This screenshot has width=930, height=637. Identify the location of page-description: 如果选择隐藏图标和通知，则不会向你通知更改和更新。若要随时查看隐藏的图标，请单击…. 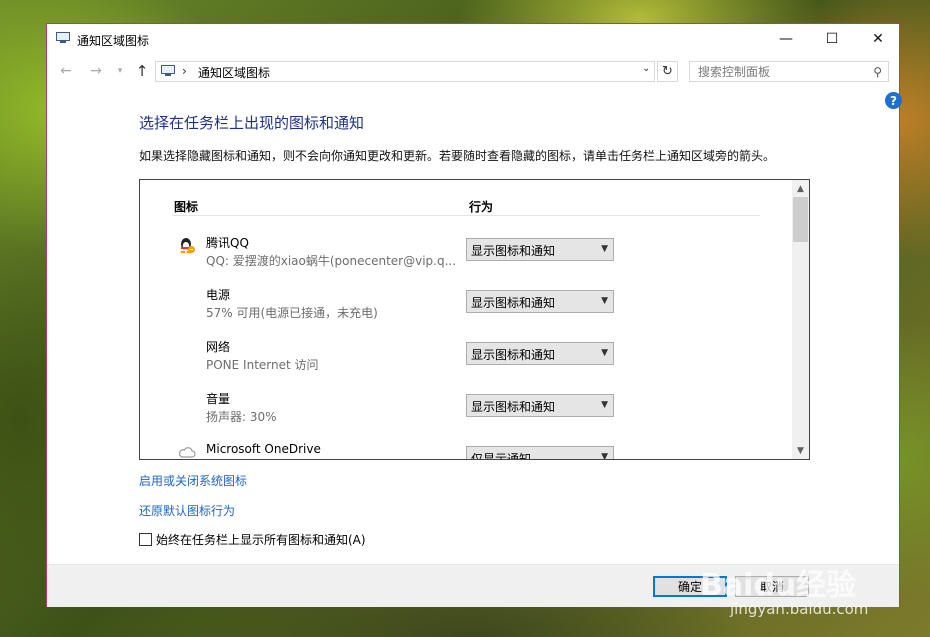
(457, 156).